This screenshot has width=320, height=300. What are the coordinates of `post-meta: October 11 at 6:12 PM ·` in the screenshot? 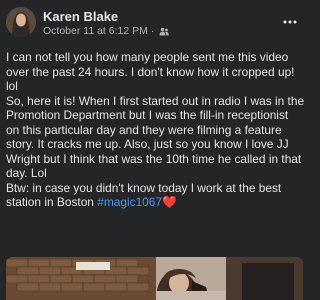 It's located at (106, 31).